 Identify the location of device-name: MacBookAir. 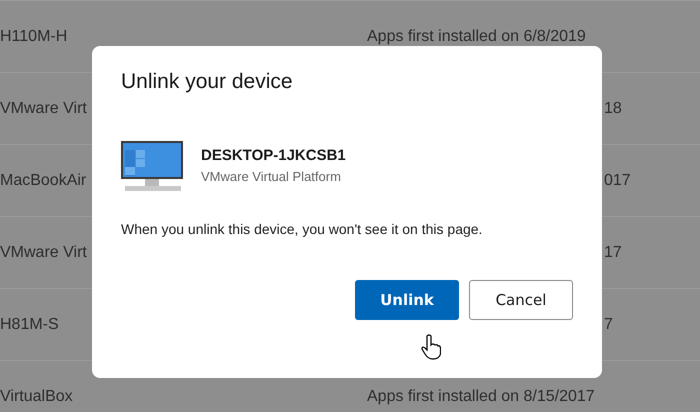
(43, 180).